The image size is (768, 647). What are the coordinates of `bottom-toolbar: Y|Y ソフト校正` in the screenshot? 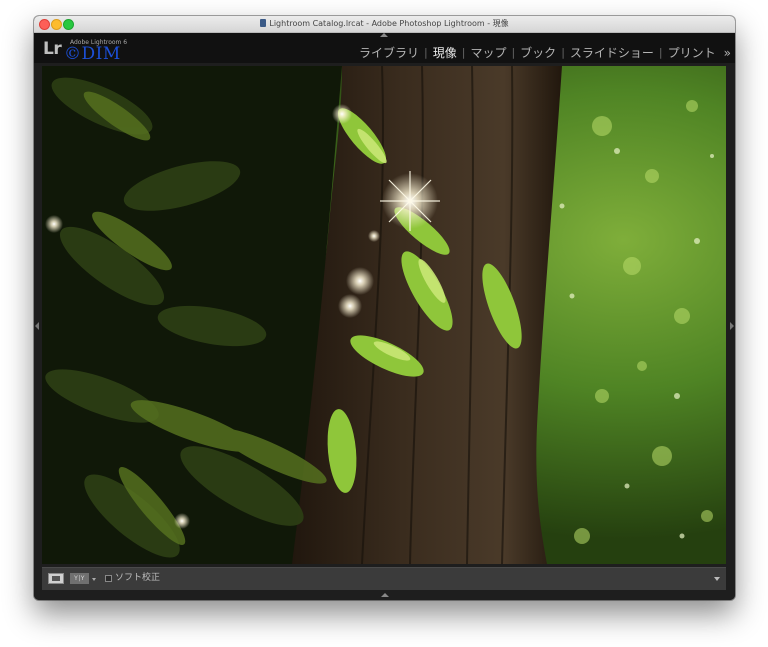 It's located at (384, 578).